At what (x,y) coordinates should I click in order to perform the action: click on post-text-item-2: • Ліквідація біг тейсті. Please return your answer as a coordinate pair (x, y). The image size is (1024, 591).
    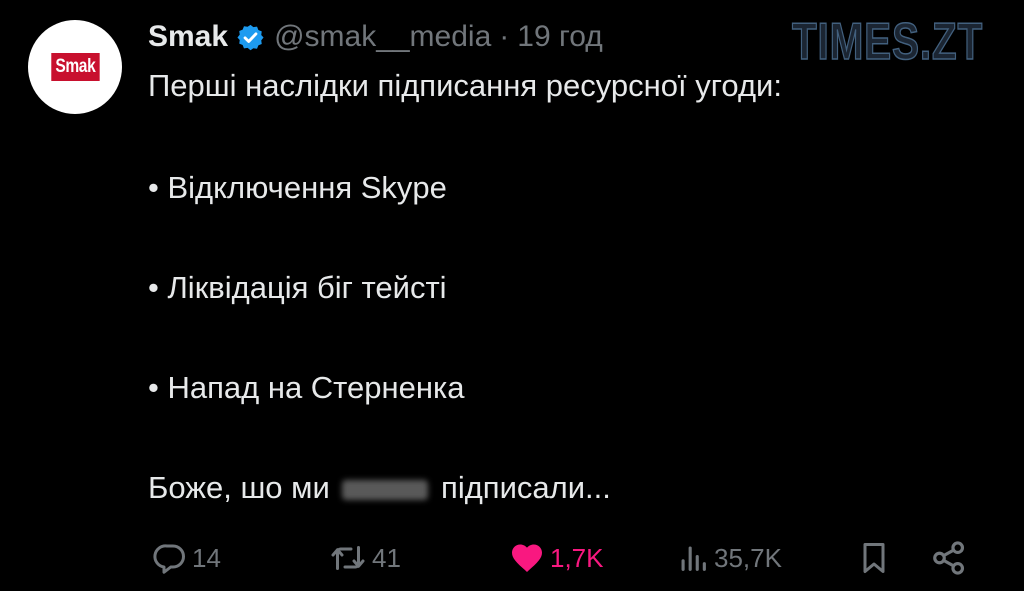
    Looking at the image, I should click on (297, 287).